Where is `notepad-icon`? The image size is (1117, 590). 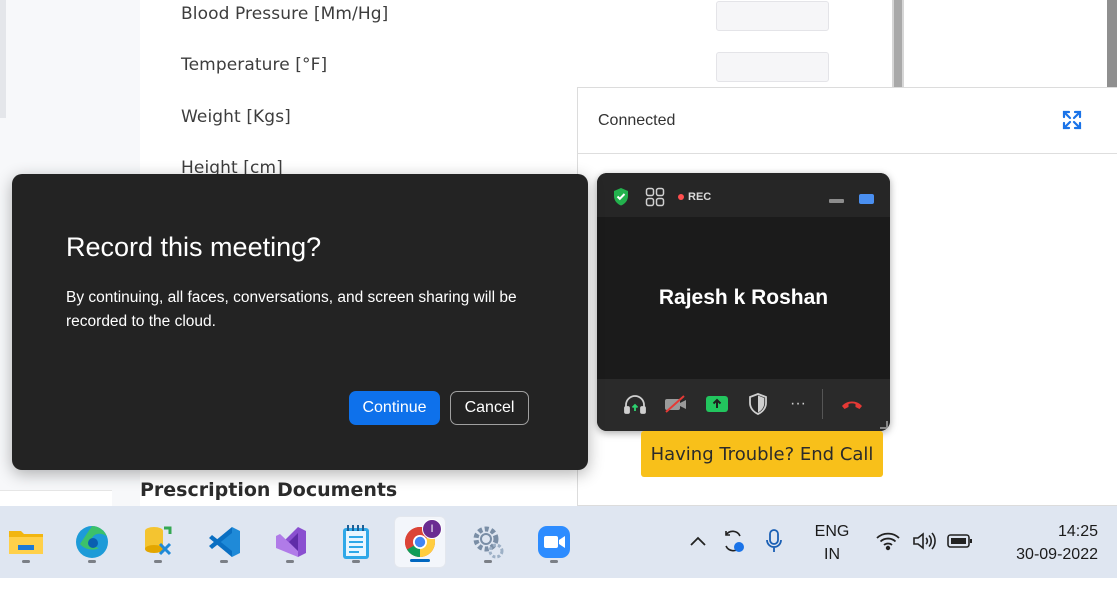
notepad-icon is located at coordinates (356, 542).